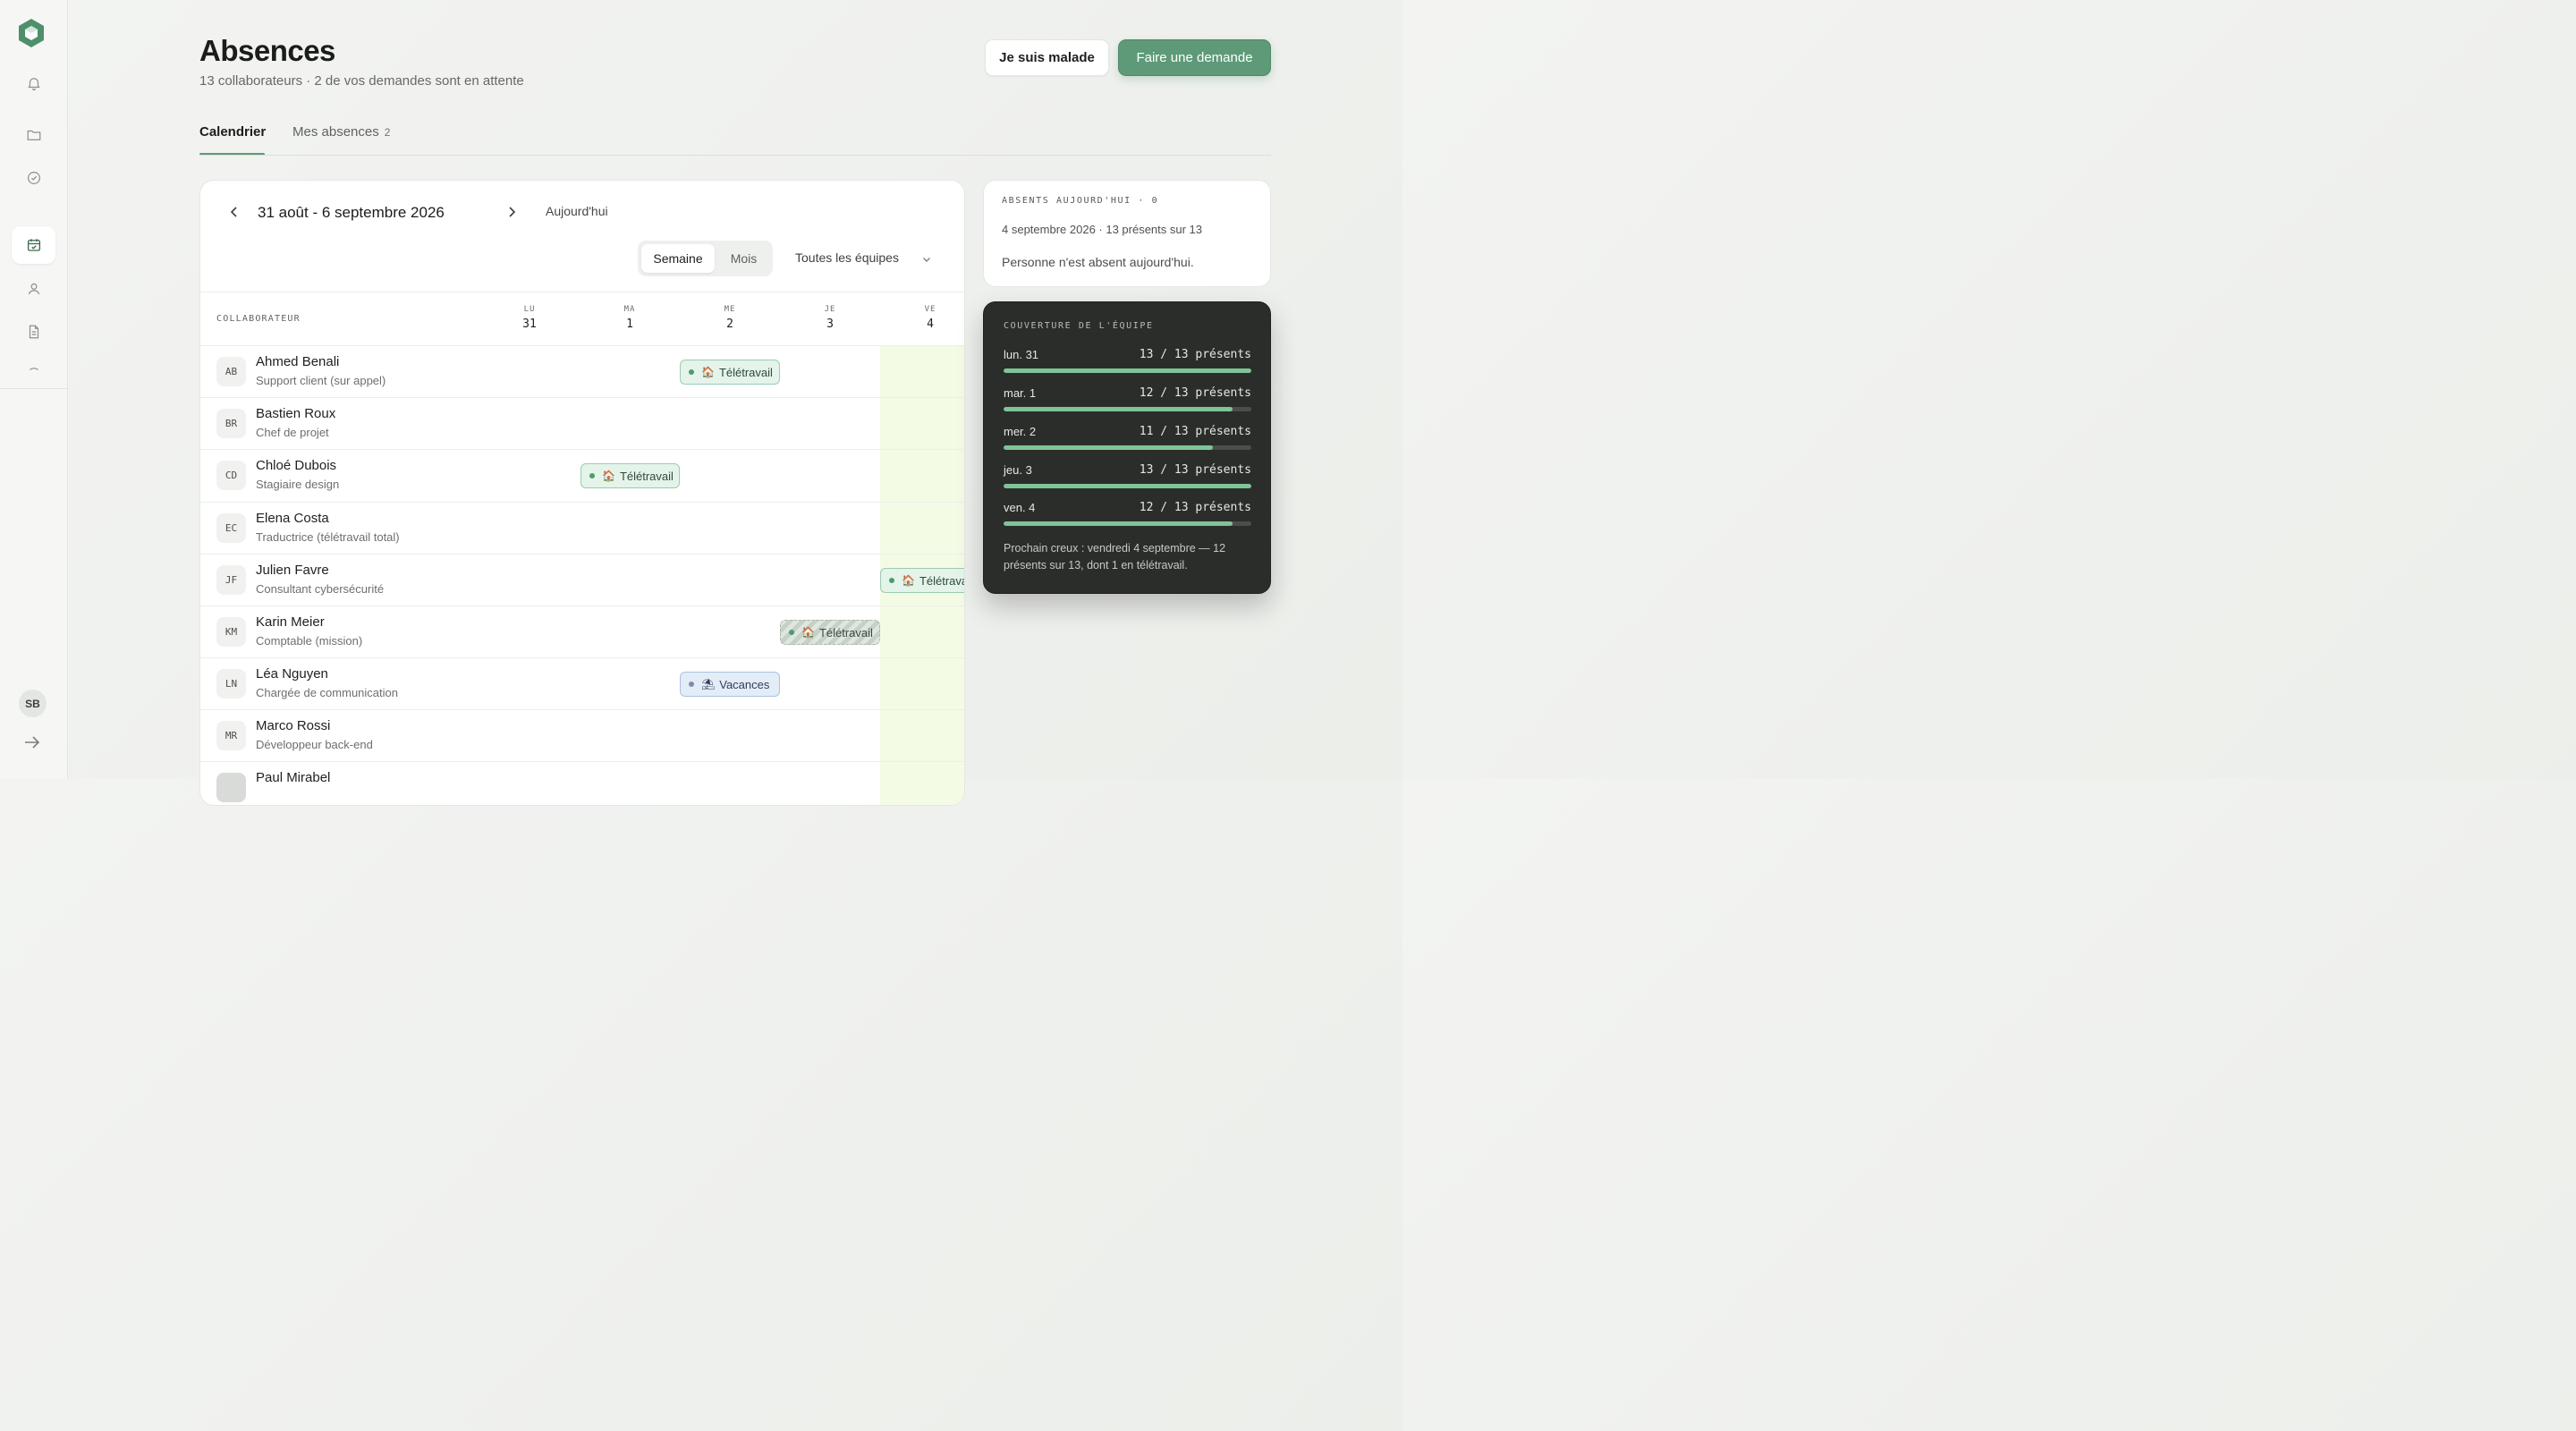 The image size is (2576, 1431). What do you see at coordinates (529, 325) in the screenshot?
I see `day-number: 31` at bounding box center [529, 325].